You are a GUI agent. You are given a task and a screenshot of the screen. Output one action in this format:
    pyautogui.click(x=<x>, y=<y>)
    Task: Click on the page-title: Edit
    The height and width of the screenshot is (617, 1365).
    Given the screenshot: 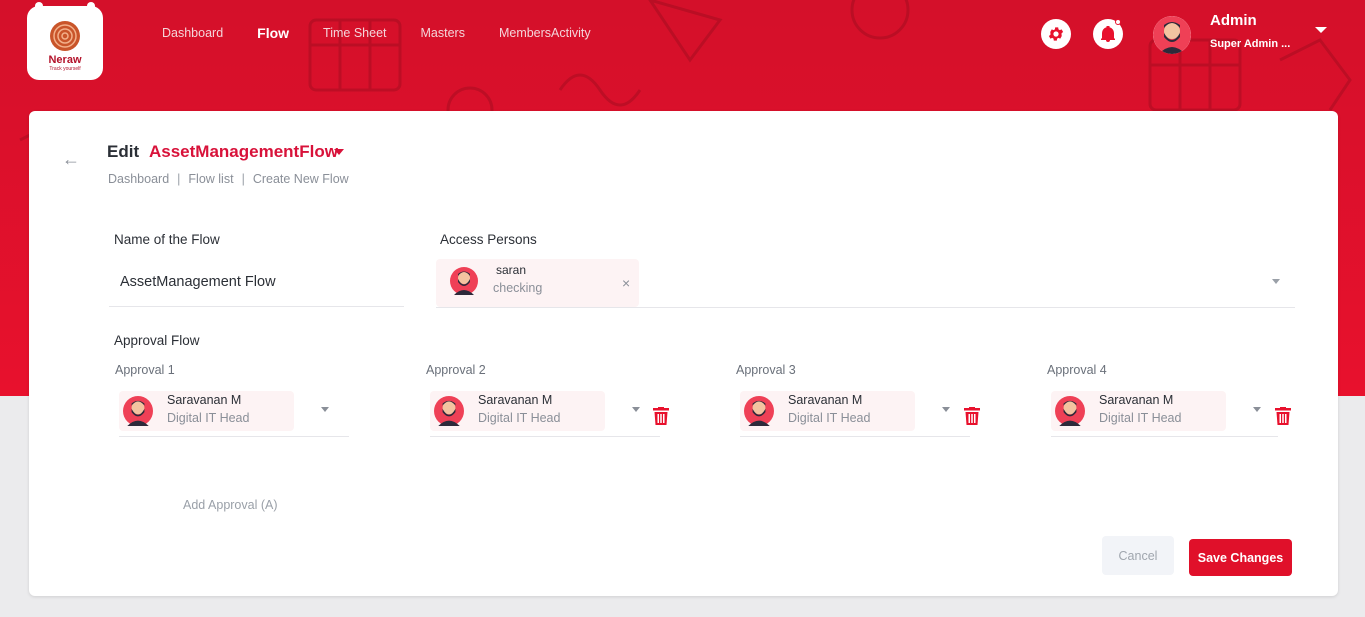 What is the action you would take?
    pyautogui.click(x=123, y=151)
    